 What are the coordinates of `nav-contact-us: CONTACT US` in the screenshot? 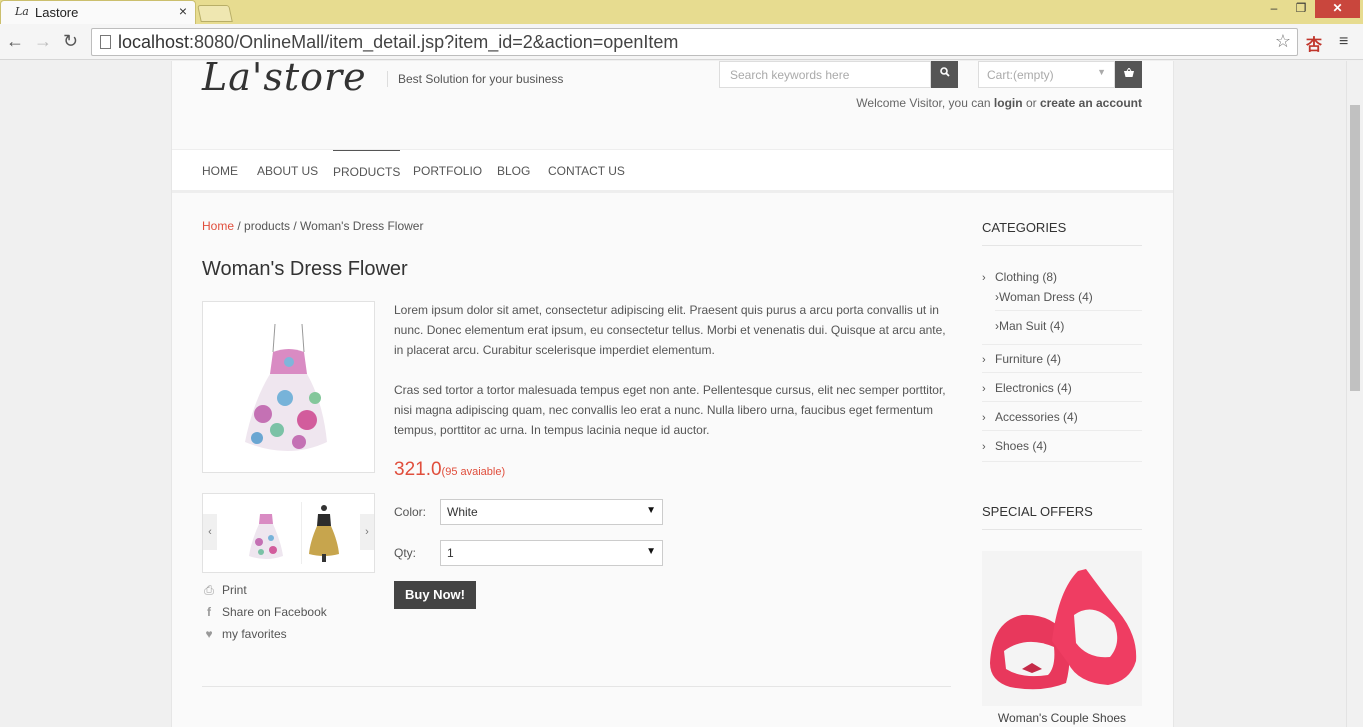 It's located at (586, 171).